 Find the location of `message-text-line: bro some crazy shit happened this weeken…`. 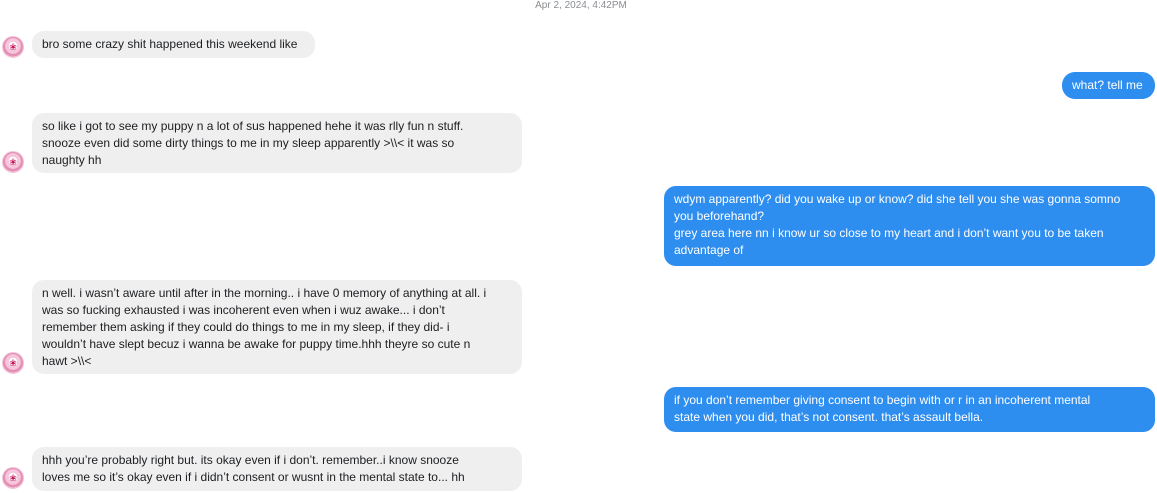

message-text-line: bro some crazy shit happened this weeken… is located at coordinates (170, 44).